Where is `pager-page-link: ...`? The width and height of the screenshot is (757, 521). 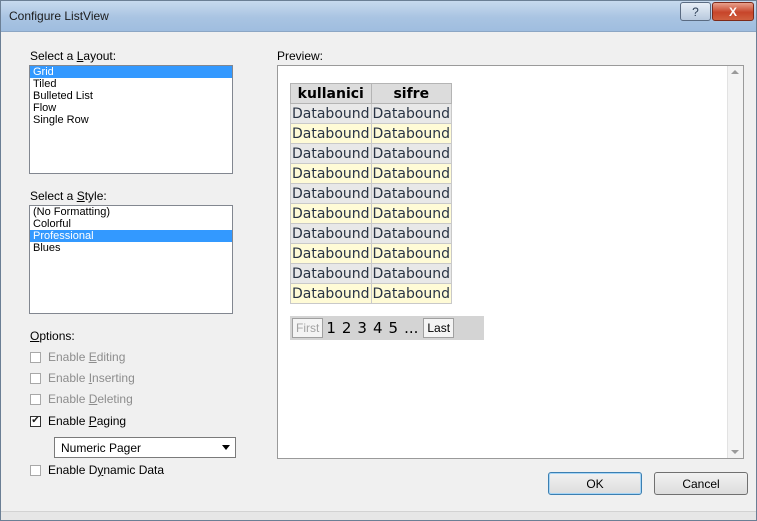
pager-page-link: ... is located at coordinates (411, 328).